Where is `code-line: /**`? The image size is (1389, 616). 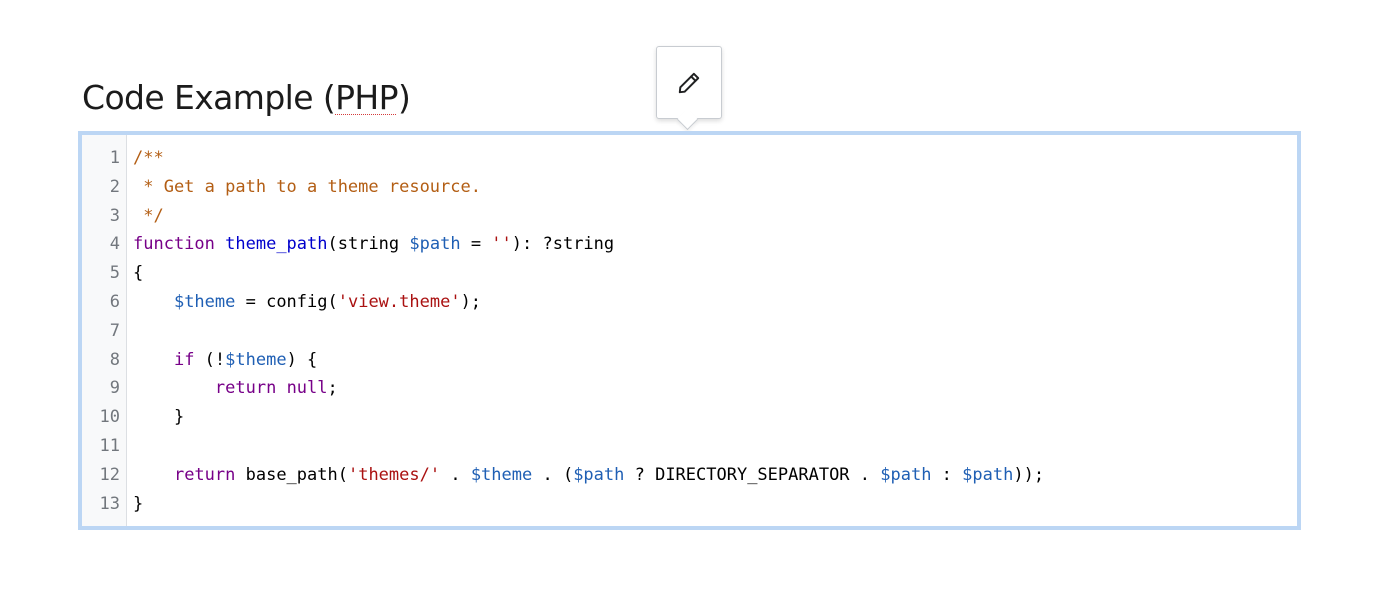
code-line: /** is located at coordinates (715, 158).